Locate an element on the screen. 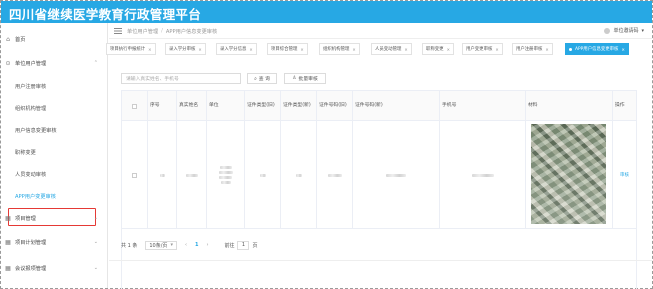  user-label: 单位邀请码 is located at coordinates (626, 31).